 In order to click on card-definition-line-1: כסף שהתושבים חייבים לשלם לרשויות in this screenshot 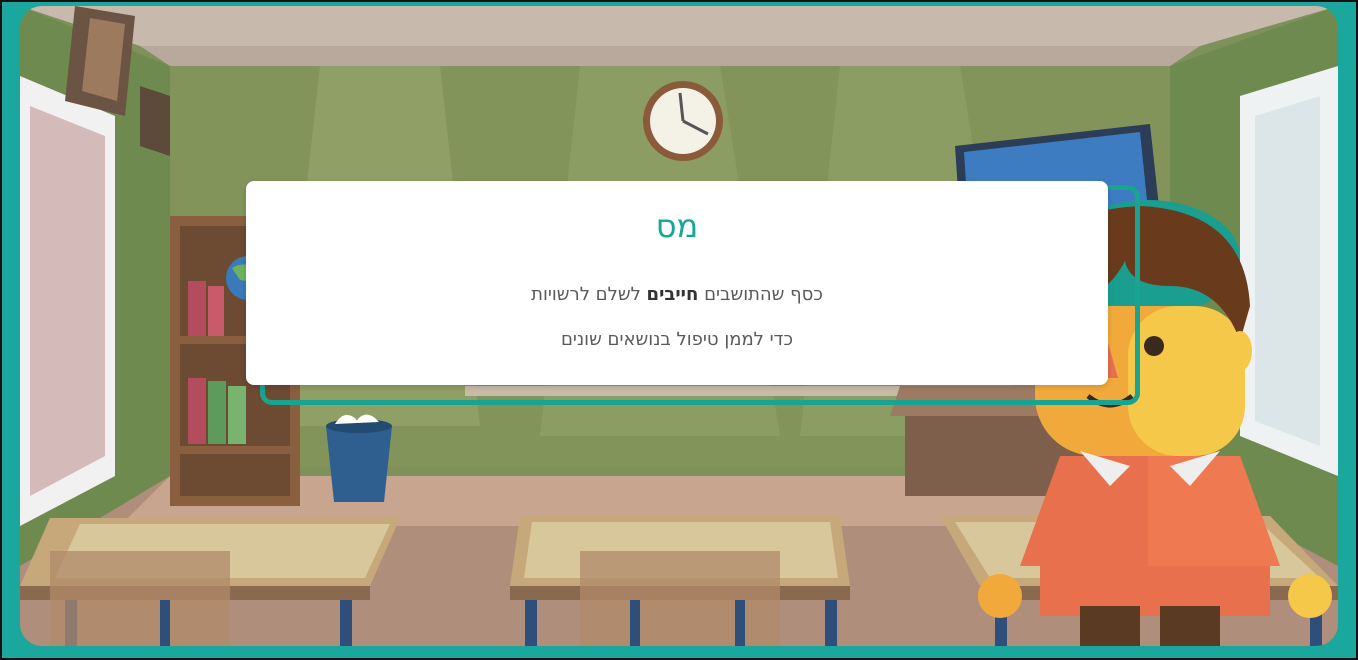, I will do `click(677, 294)`.